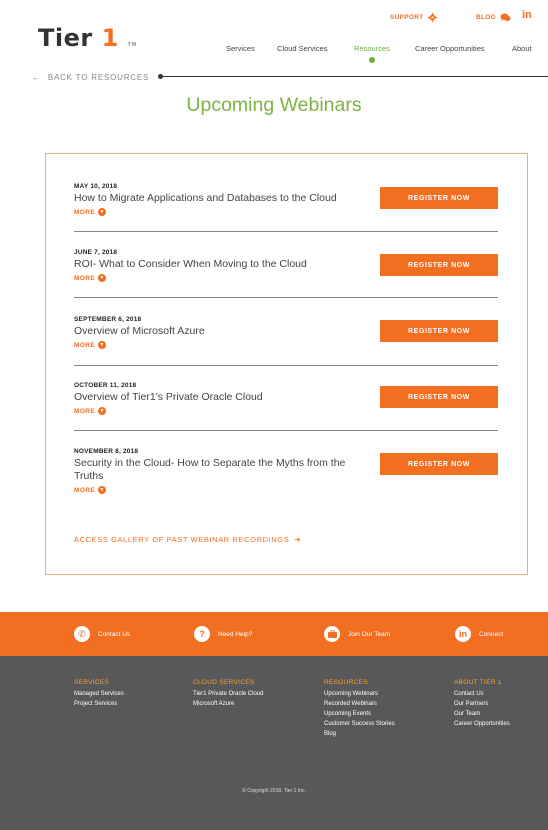 Image resolution: width=548 pixels, height=830 pixels. I want to click on help-label: Need Help?, so click(235, 634).